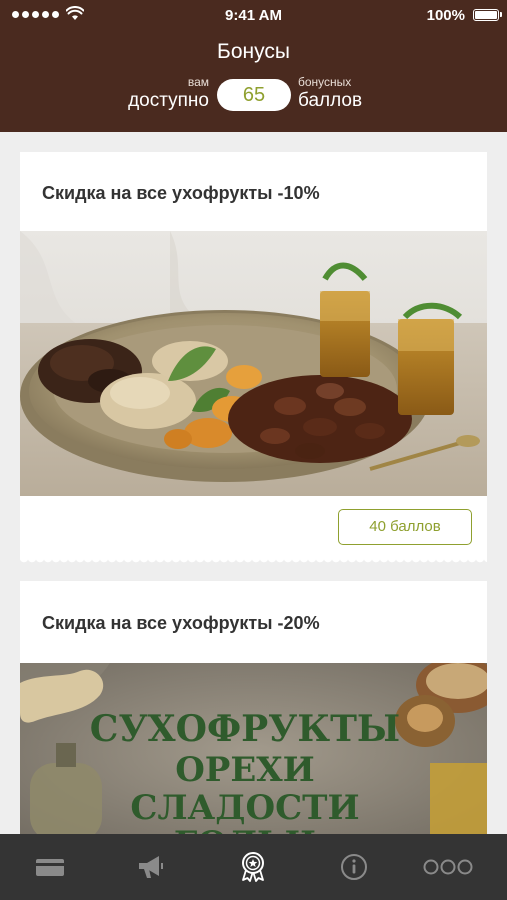 The image size is (507, 900). I want to click on bonus-points-value: 65, so click(254, 95).